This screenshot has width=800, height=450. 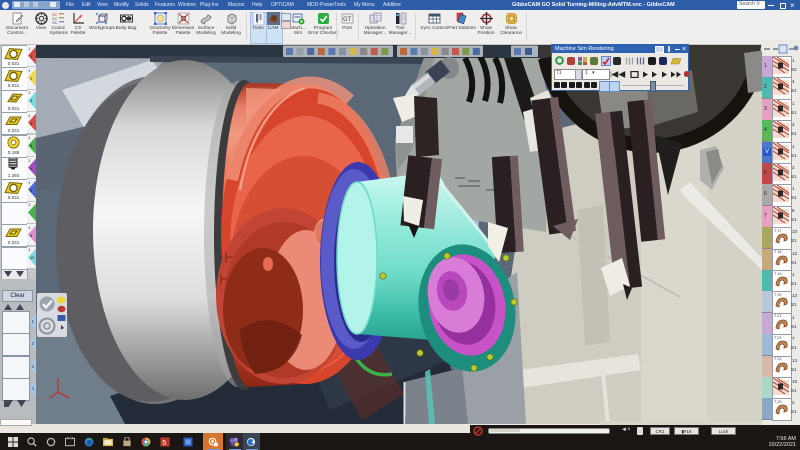 What do you see at coordinates (347, 20) in the screenshot?
I see `svg-text: GT` at bounding box center [347, 20].